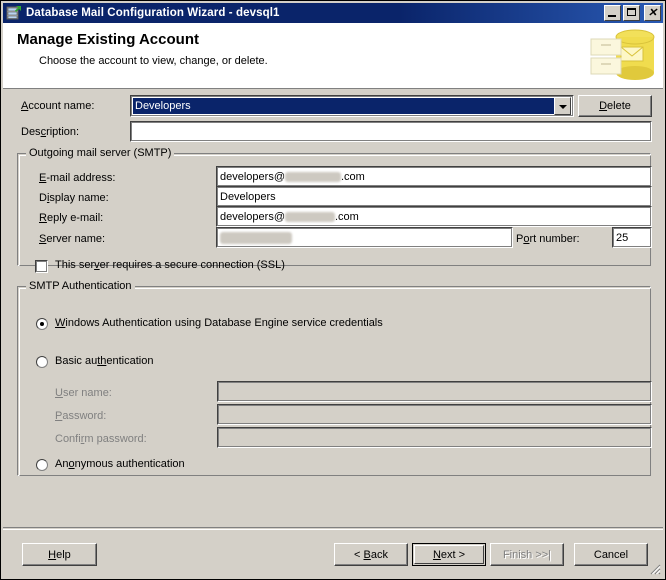 This screenshot has height=580, width=666. Describe the element at coordinates (252, 216) in the screenshot. I see `reply-email-prefix: developers@` at that location.